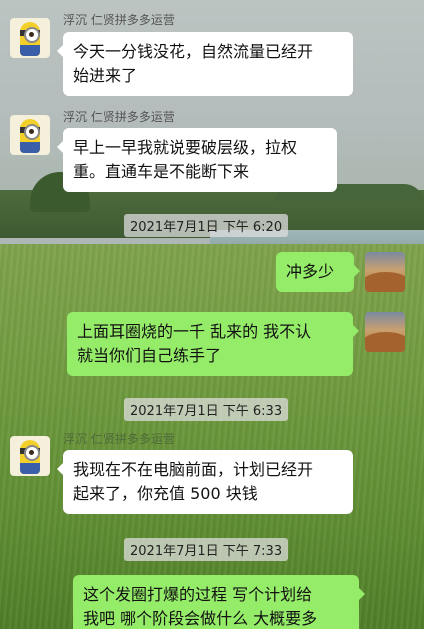 This screenshot has height=629, width=424. Describe the element at coordinates (205, 482) in the screenshot. I see `incoming-message-bubble: 我现在不在电脑前面，计划已经开 起来了，你充值 500 块钱` at that location.